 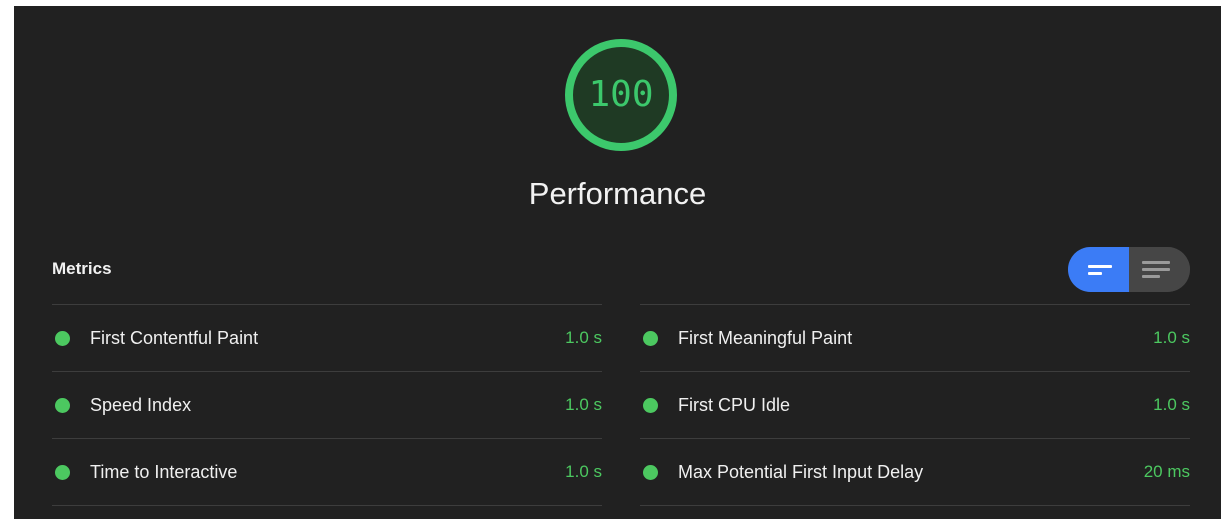 What do you see at coordinates (915, 338) in the screenshot?
I see `metric-first-meaningful-paint: First Meaningful Paint 1.0 s` at bounding box center [915, 338].